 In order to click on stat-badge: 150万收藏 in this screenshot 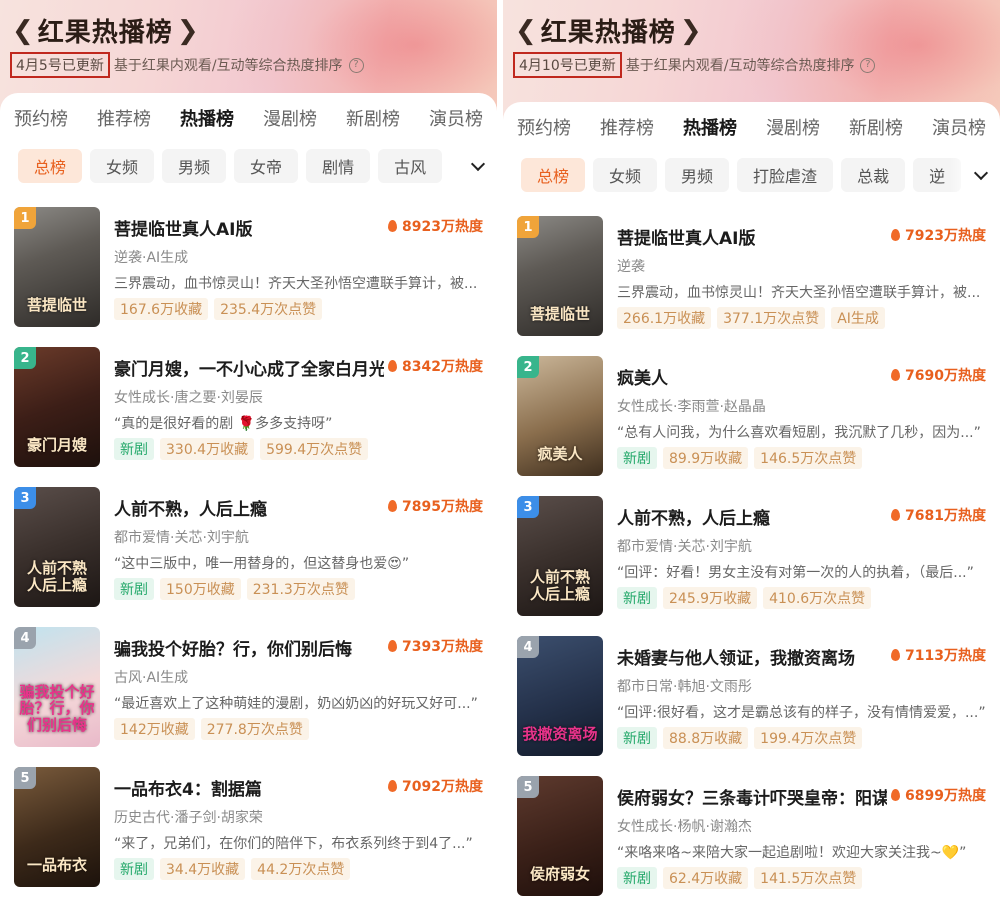, I will do `click(200, 589)`.